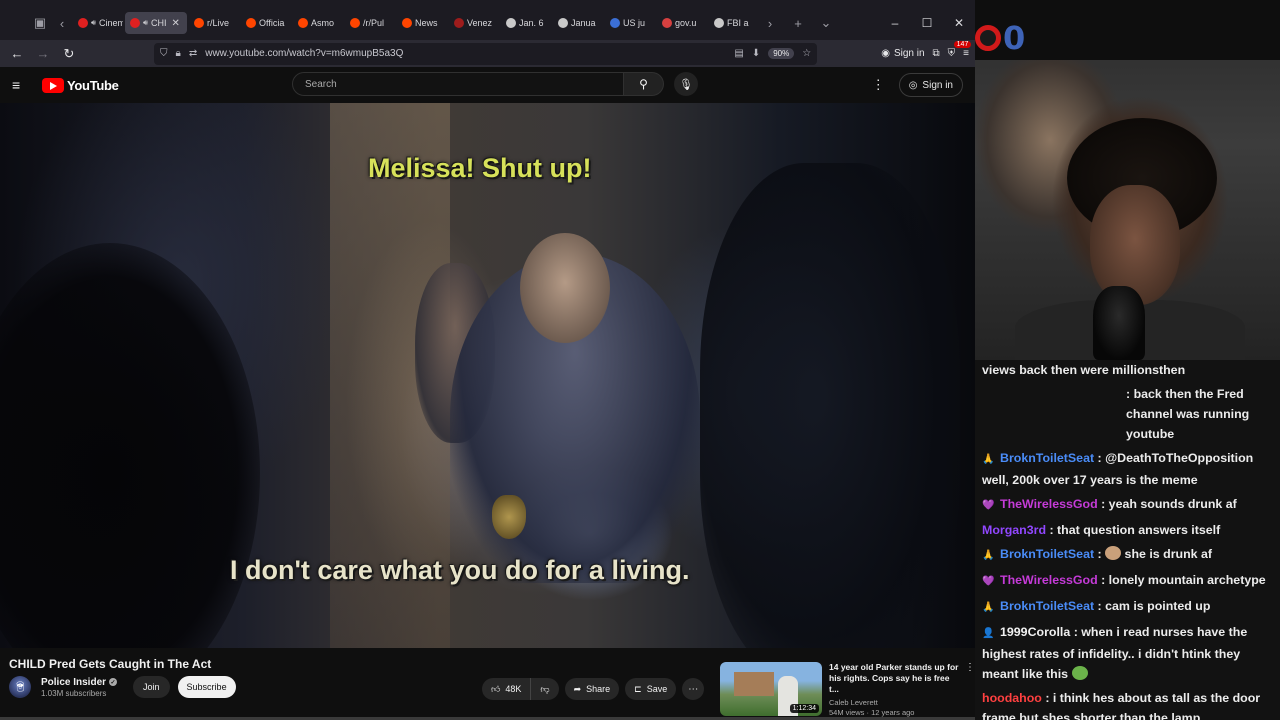 The height and width of the screenshot is (720, 1280). Describe the element at coordinates (798, 23) in the screenshot. I see `new-tab-icon: +` at that location.